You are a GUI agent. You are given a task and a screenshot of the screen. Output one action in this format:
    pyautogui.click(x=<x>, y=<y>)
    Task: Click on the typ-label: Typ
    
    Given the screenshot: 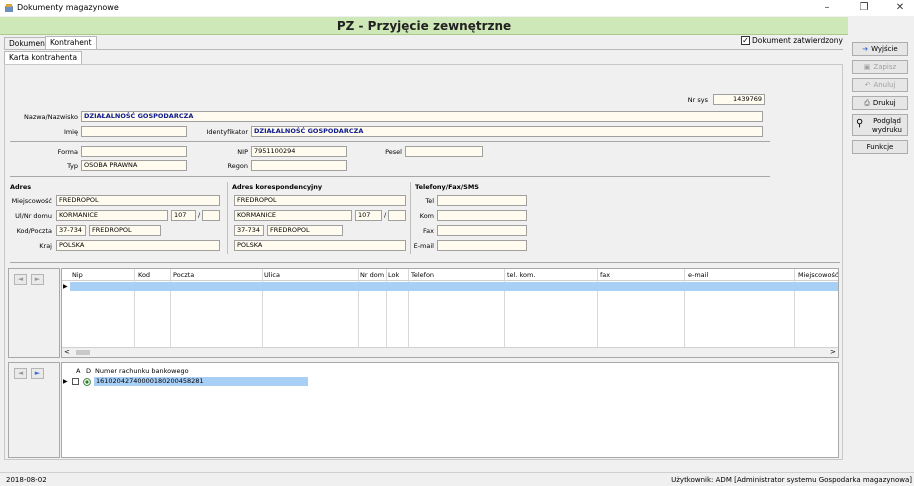 What is the action you would take?
    pyautogui.click(x=72, y=166)
    